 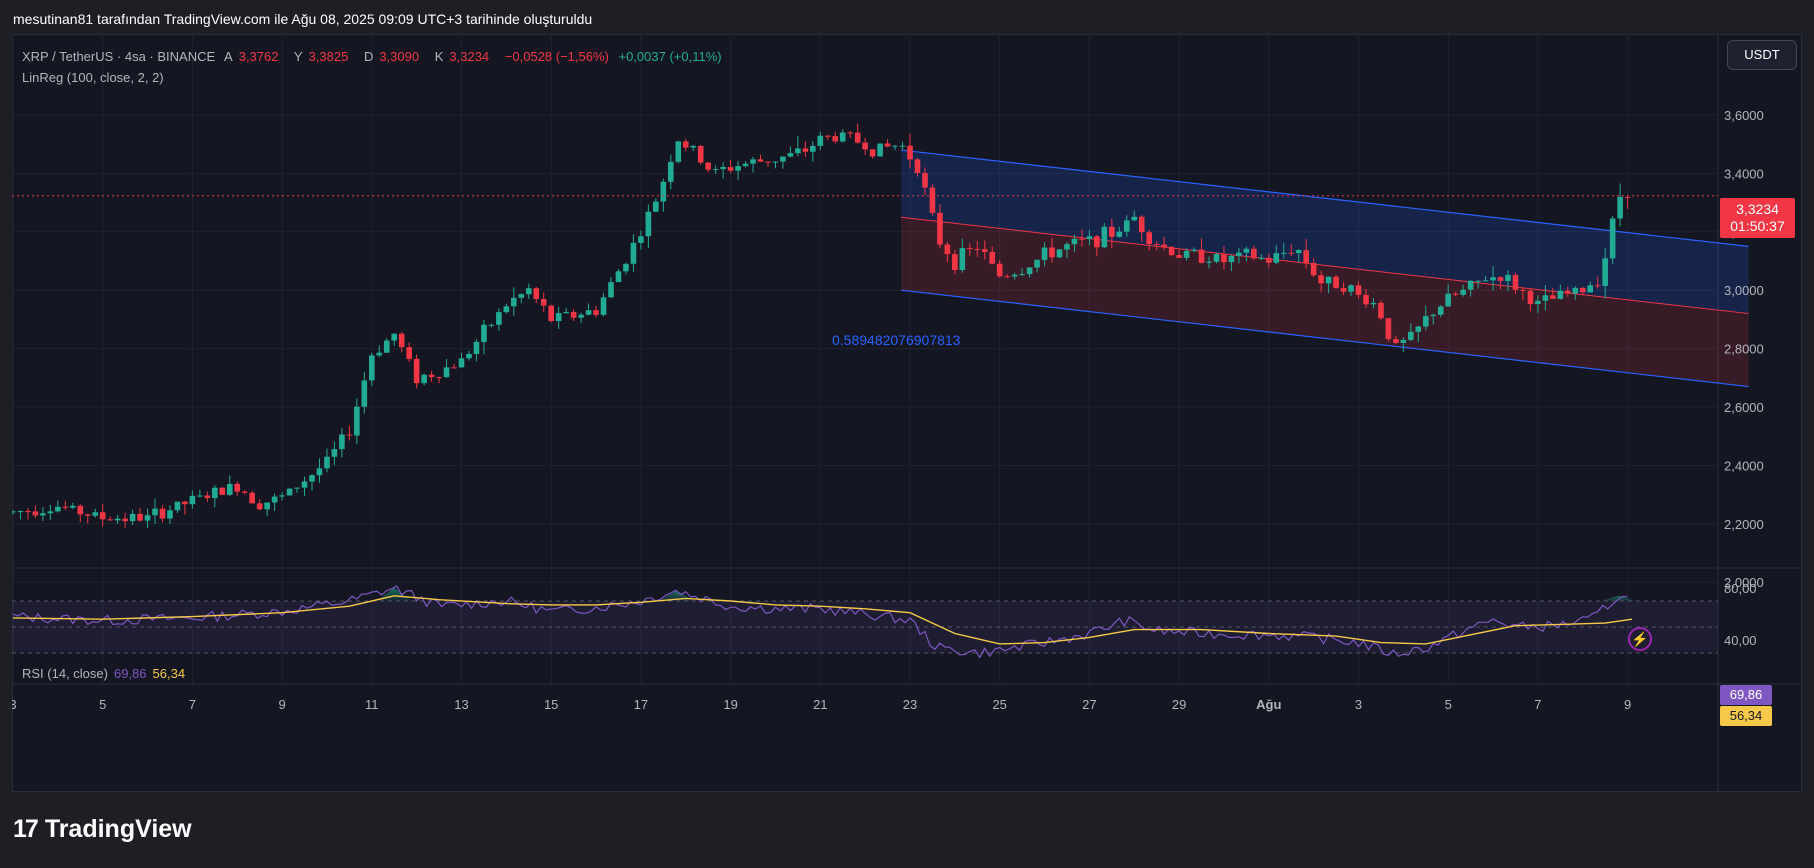 What do you see at coordinates (556, 56) in the screenshot?
I see `change-value: −0,0528 (−1,56%)` at bounding box center [556, 56].